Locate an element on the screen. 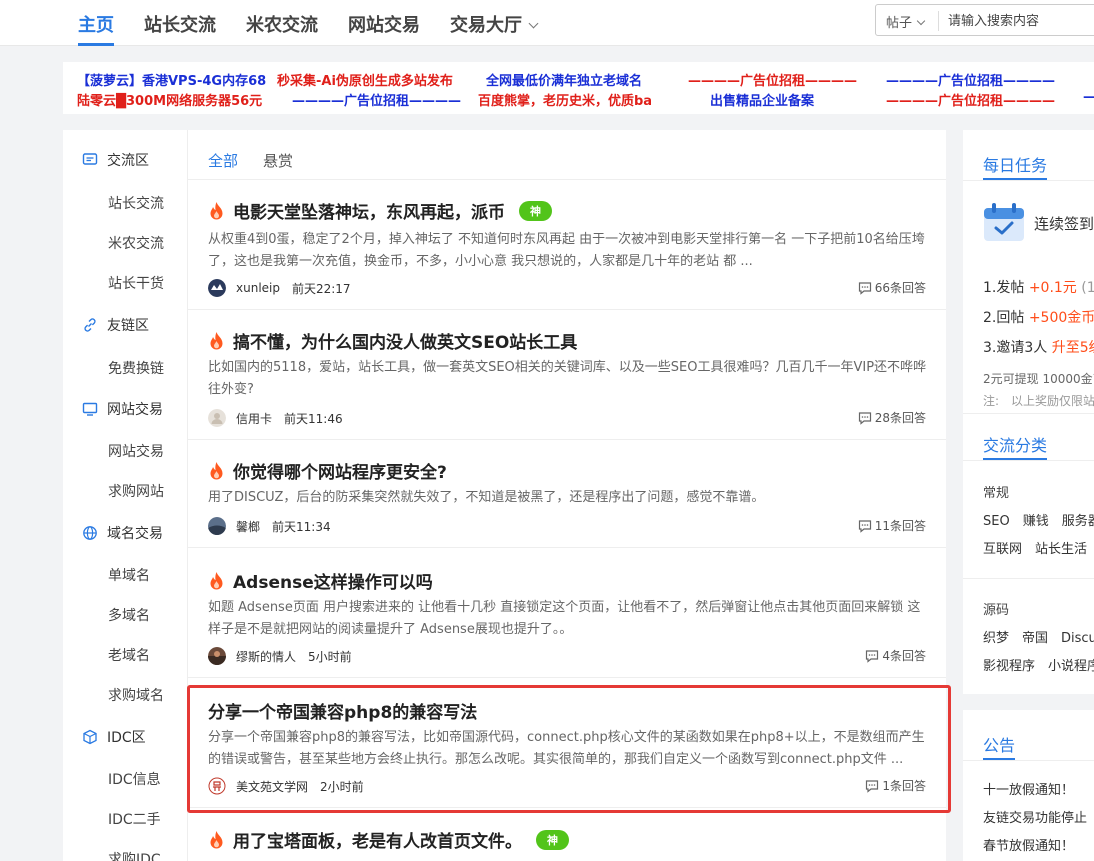 The width and height of the screenshot is (1094, 861). reply-count: 28条回答 is located at coordinates (892, 417).